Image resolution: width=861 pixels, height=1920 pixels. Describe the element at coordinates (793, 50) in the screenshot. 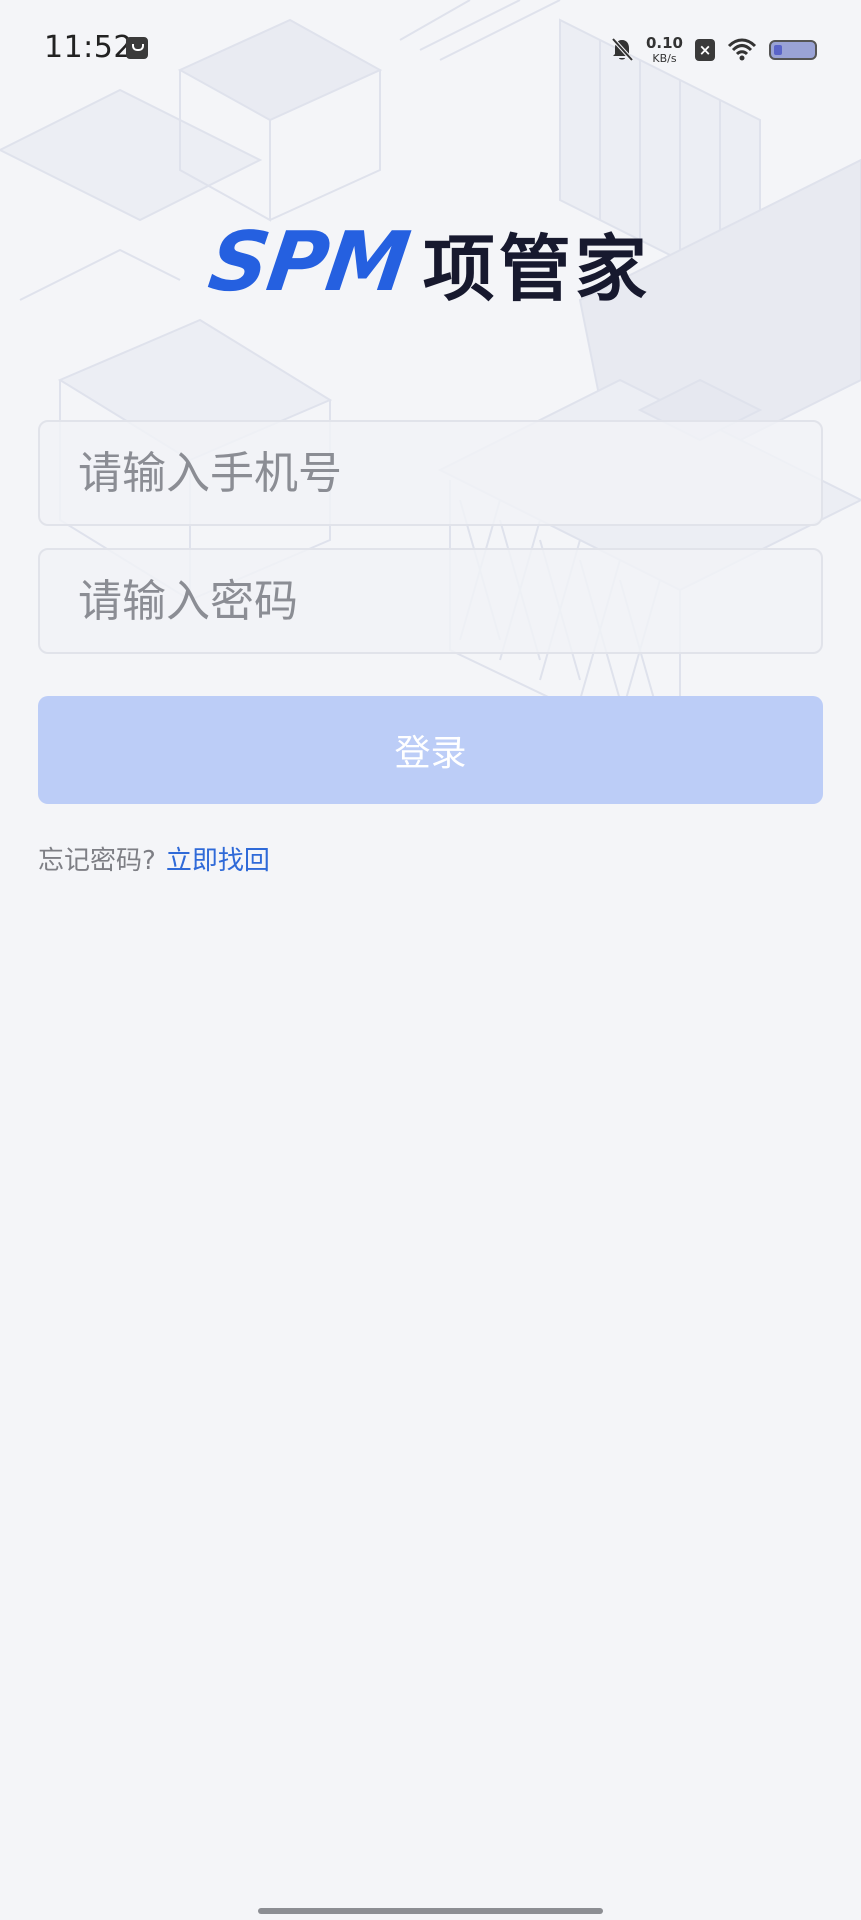

I see `battery-icon` at that location.